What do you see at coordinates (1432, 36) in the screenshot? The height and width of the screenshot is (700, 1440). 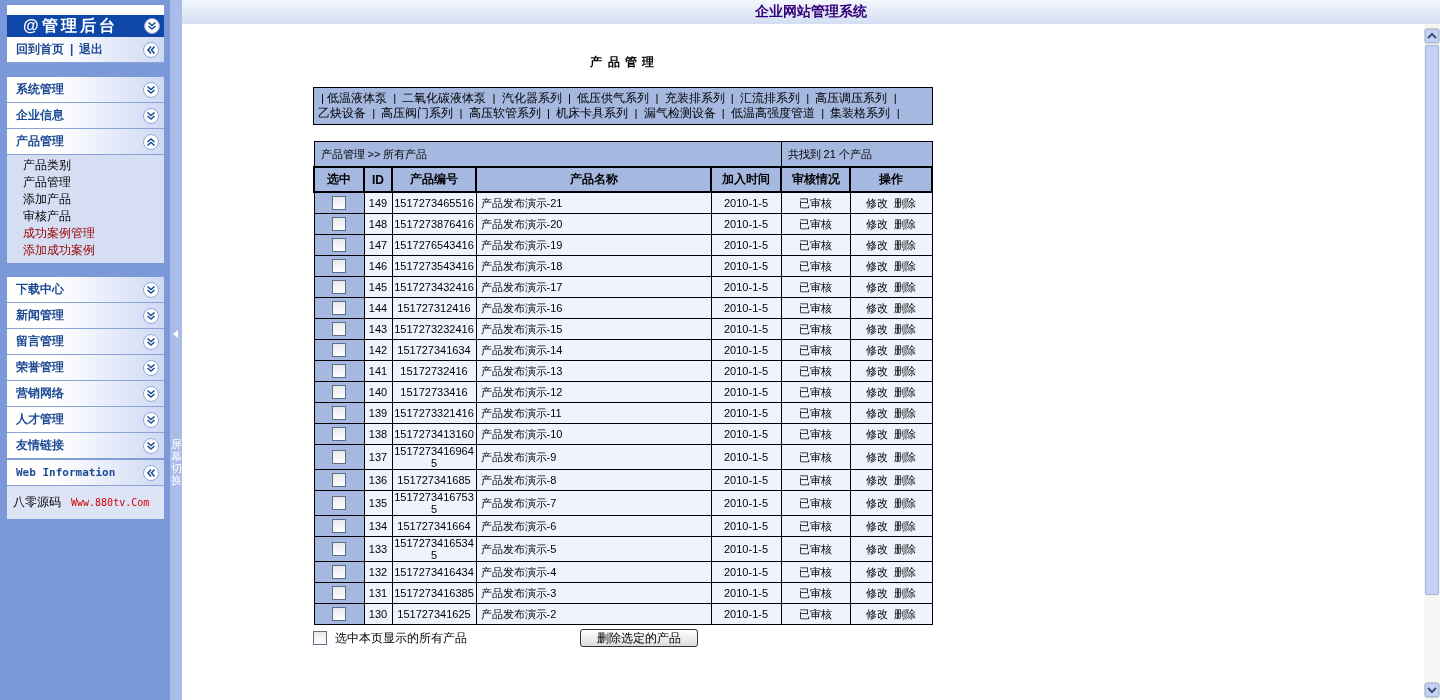 I see `scroll-up-icon` at bounding box center [1432, 36].